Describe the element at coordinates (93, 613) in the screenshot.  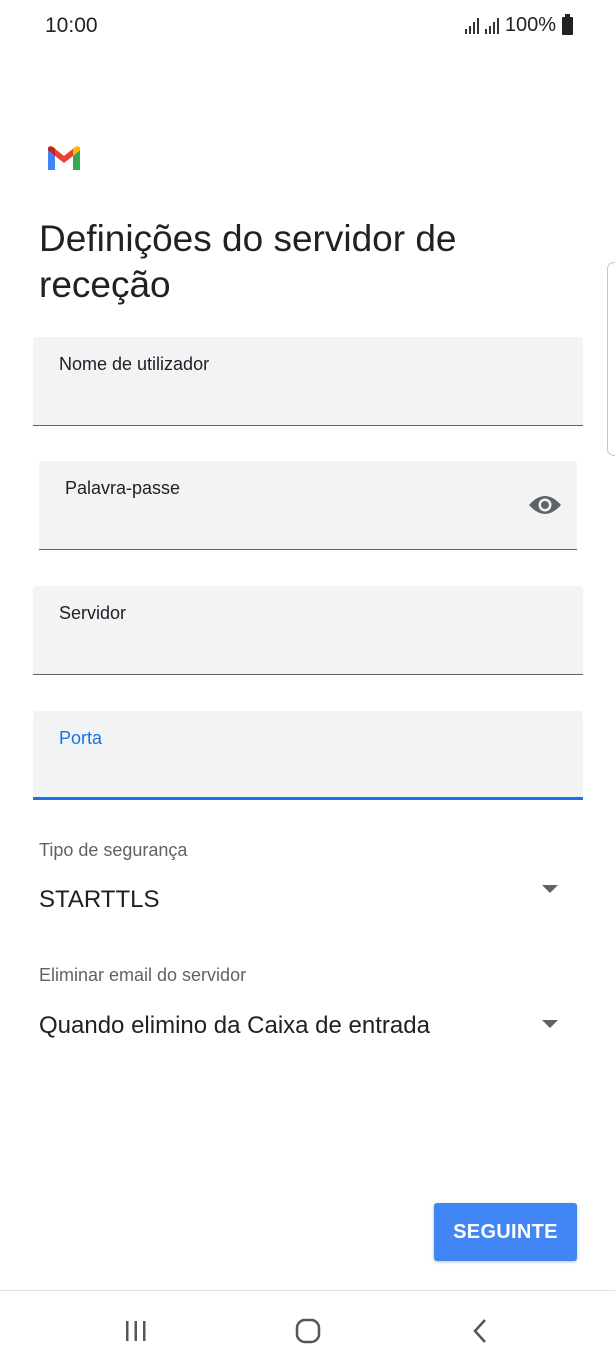
I see `server-label: Servidor` at that location.